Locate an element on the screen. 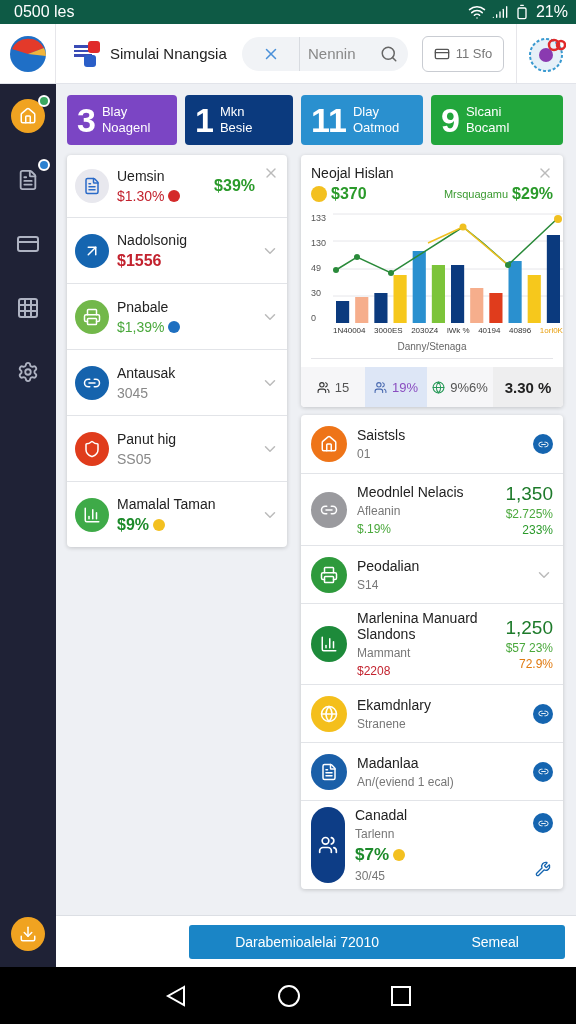 This screenshot has width=576, height=1024. chart-title: Neojal Hislan is located at coordinates (352, 173).